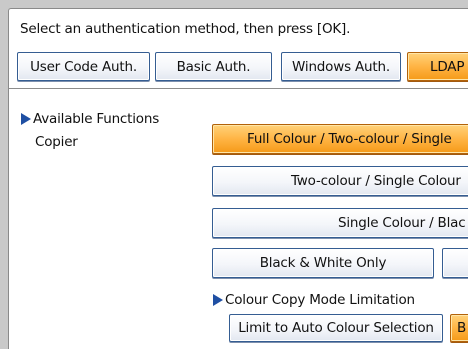  I want to click on ldap-auth-button: LDAP, so click(437, 66).